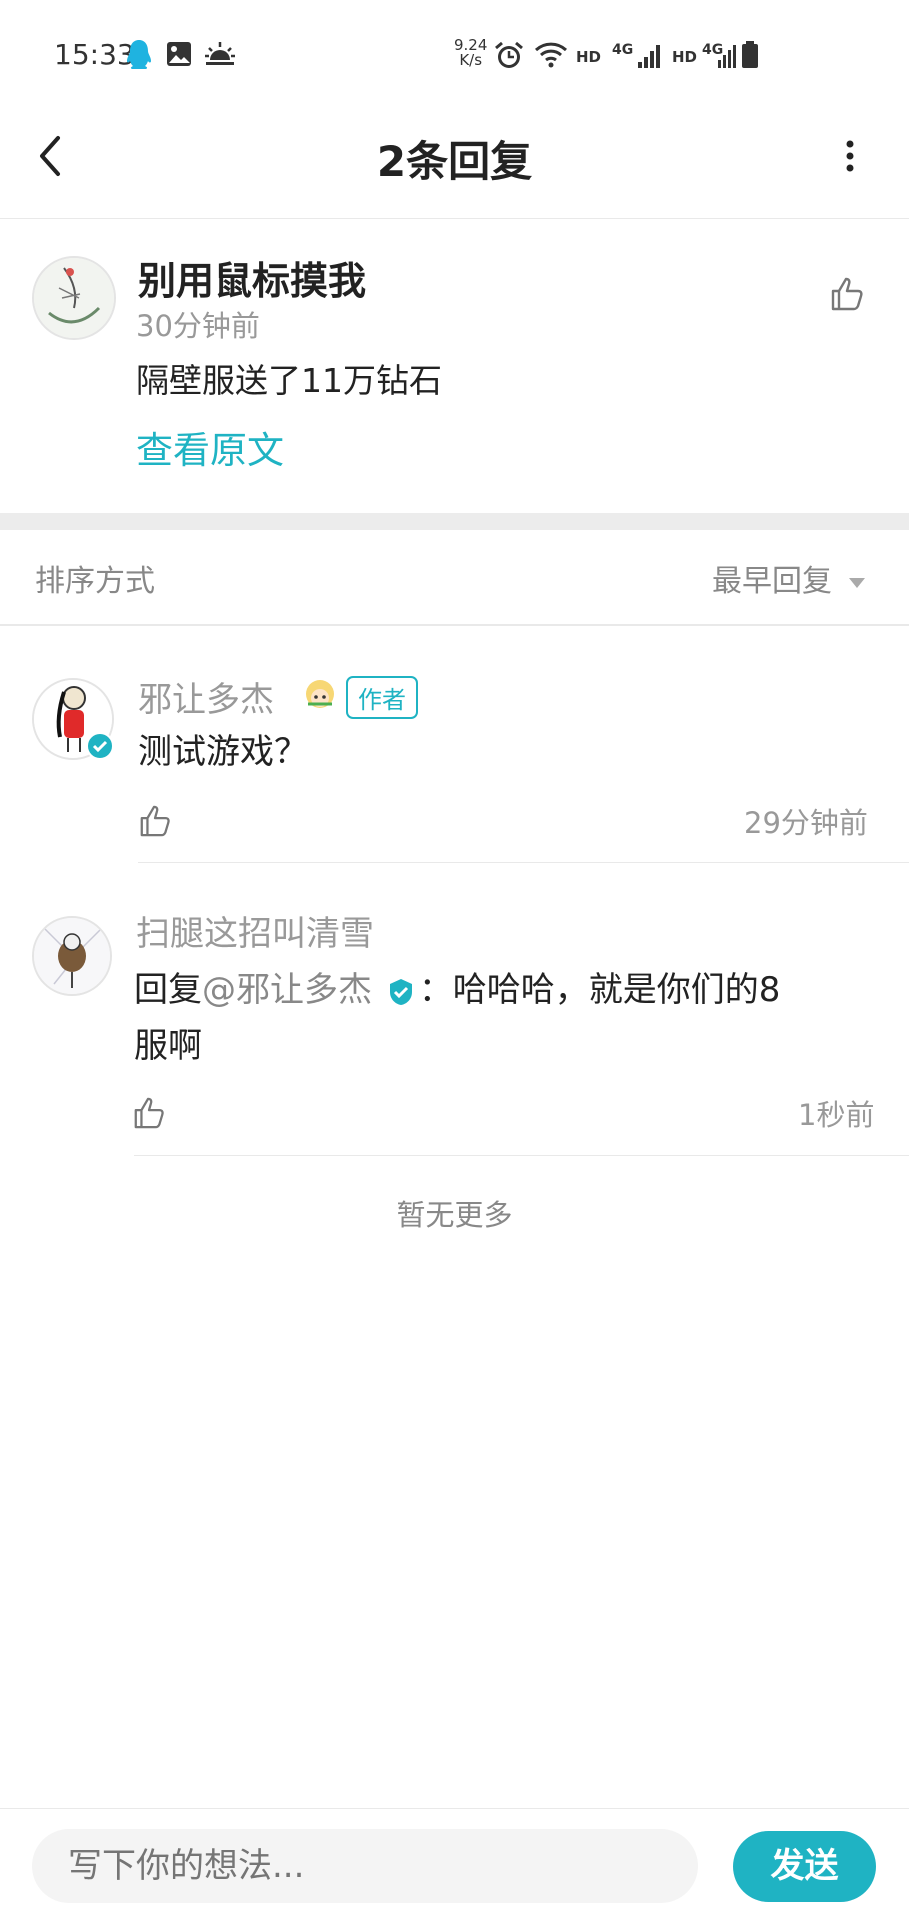 The image size is (909, 1920). Describe the element at coordinates (589, 57) in the screenshot. I see `hd-icon: HD` at that location.